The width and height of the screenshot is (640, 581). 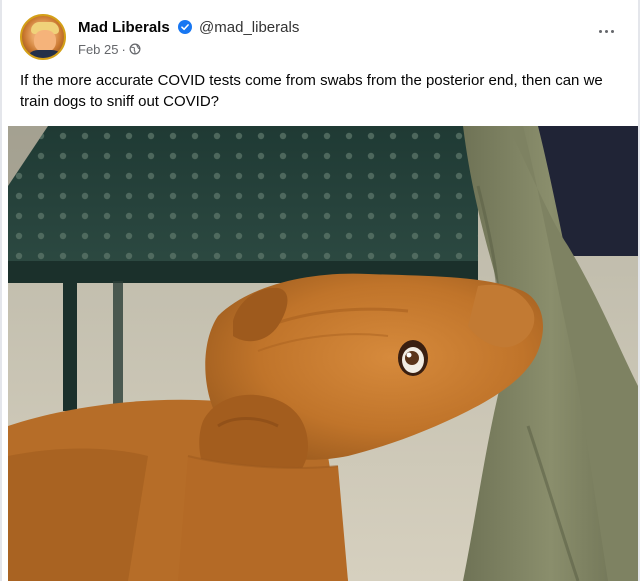 I want to click on globe-icon, so click(x=135, y=49).